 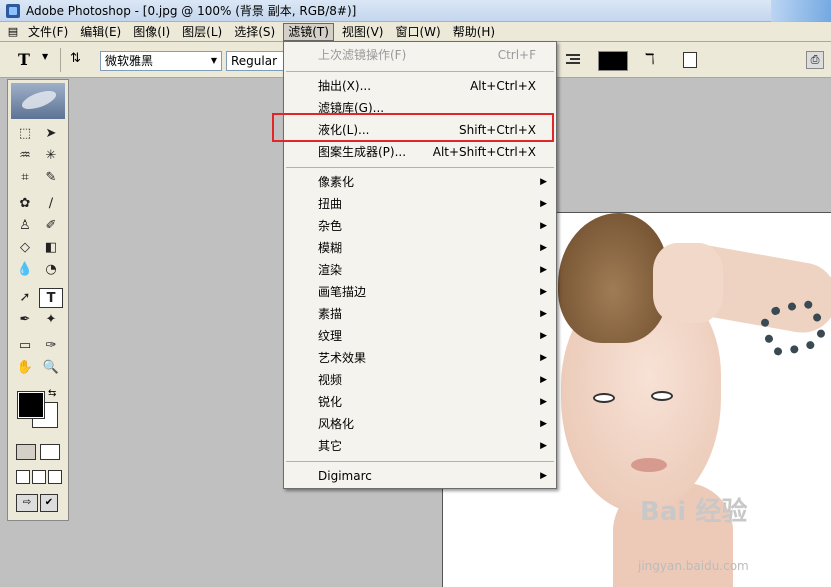 I want to click on menu-item-label: 其它, so click(x=330, y=446).